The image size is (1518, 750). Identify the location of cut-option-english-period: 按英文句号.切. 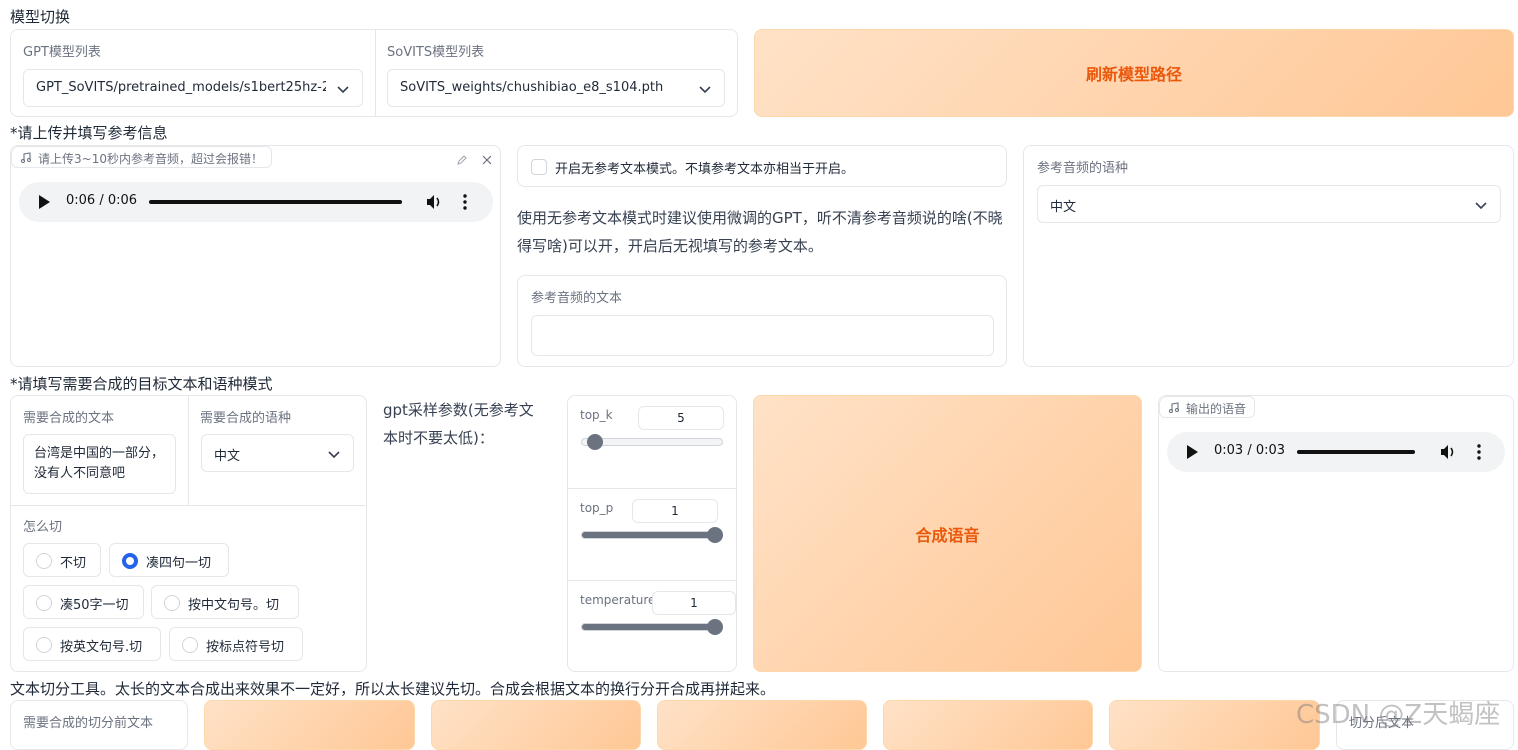
(92, 644).